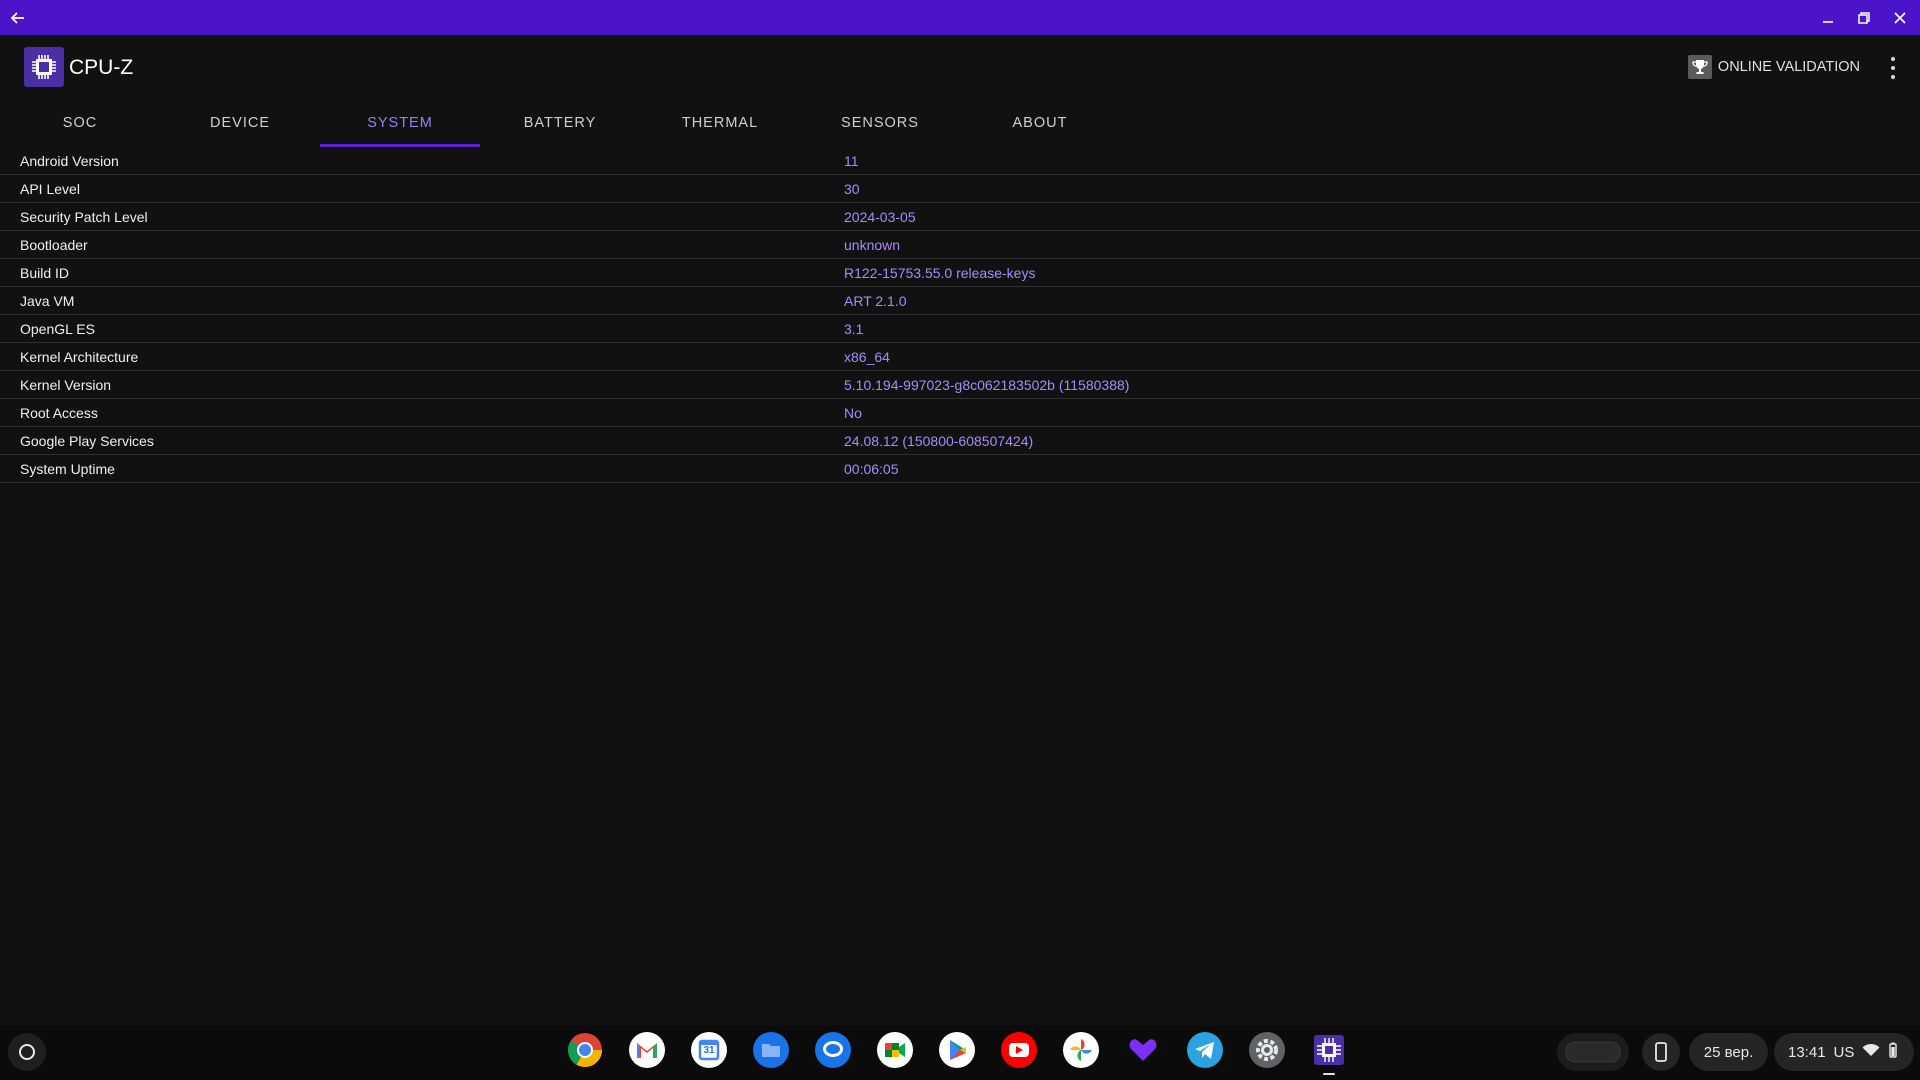  Describe the element at coordinates (1267, 1050) in the screenshot. I see `settings-icon` at that location.